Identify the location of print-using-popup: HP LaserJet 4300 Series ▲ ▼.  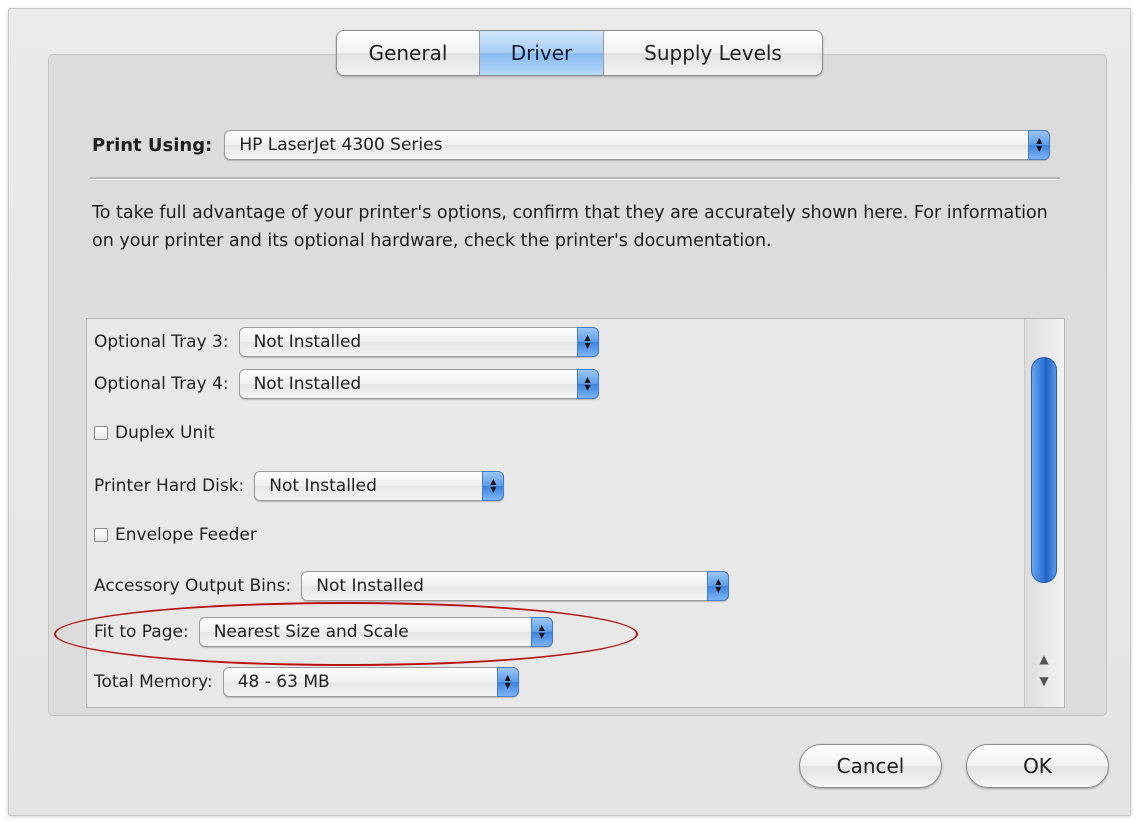
(637, 145).